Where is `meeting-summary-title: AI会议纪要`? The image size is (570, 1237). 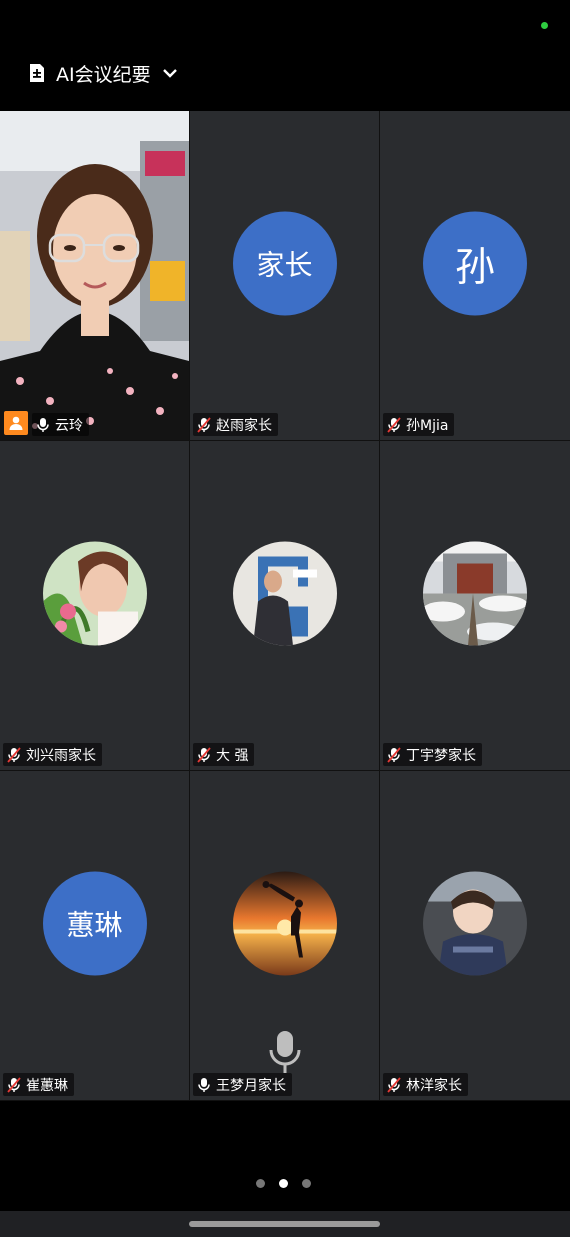
meeting-summary-title: AI会议纪要 is located at coordinates (103, 74).